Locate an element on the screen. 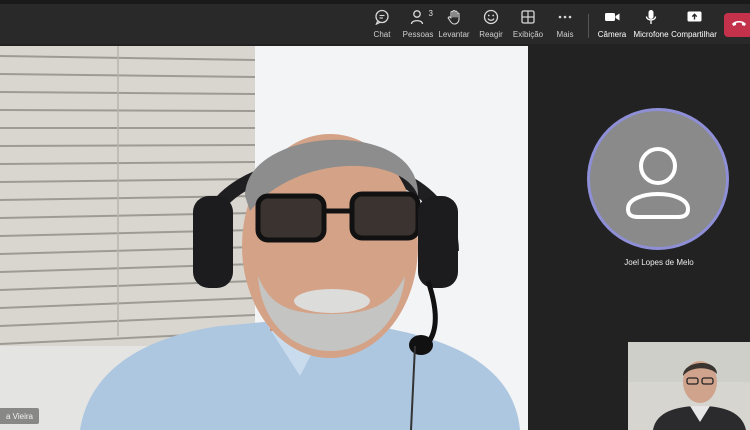 The width and height of the screenshot is (750, 430). self-view-video is located at coordinates (689, 386).